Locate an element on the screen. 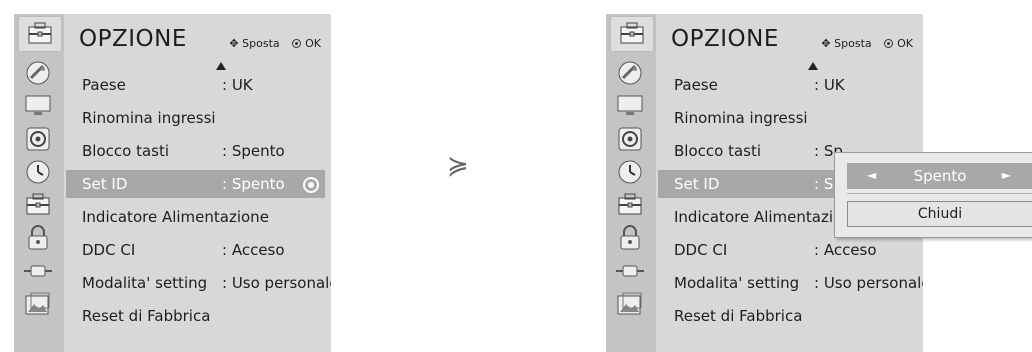  menu-item-blocco-tasti: Blocco tasti : Spento is located at coordinates (197, 151).